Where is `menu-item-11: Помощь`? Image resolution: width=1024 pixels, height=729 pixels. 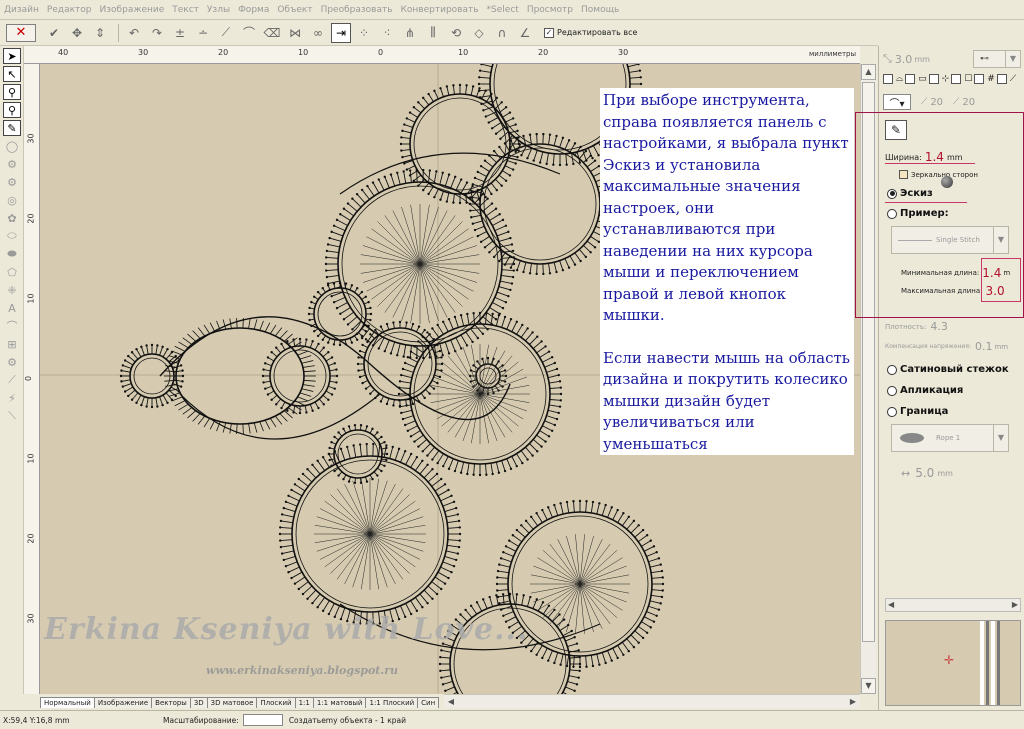 menu-item-11: Помощь is located at coordinates (600, 10).